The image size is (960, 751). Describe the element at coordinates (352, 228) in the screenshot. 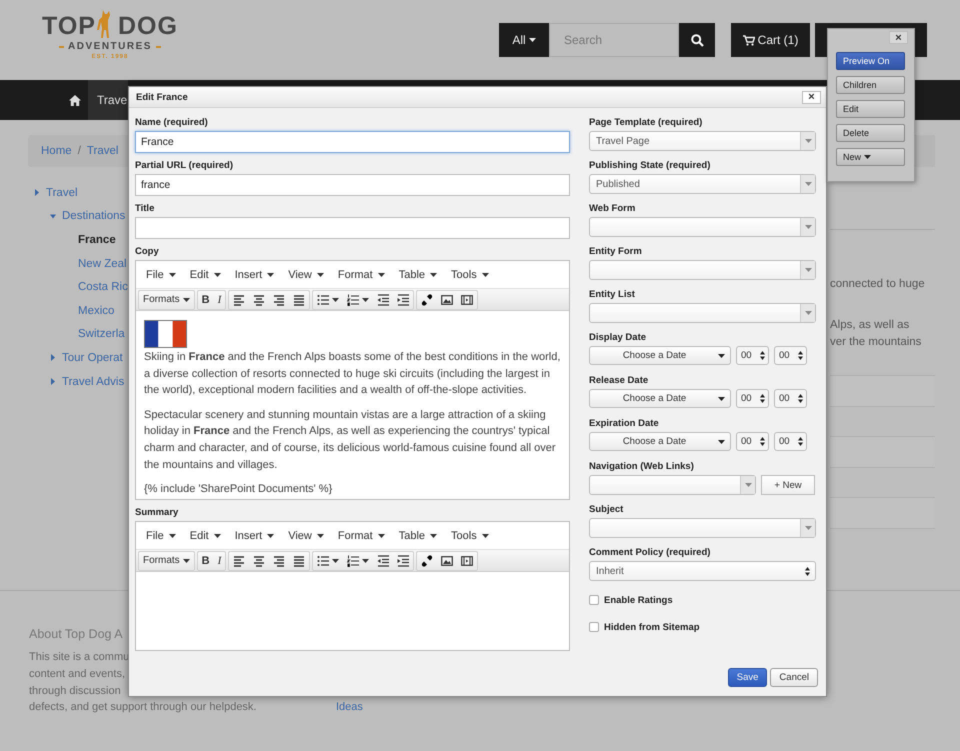

I see `text-field` at that location.